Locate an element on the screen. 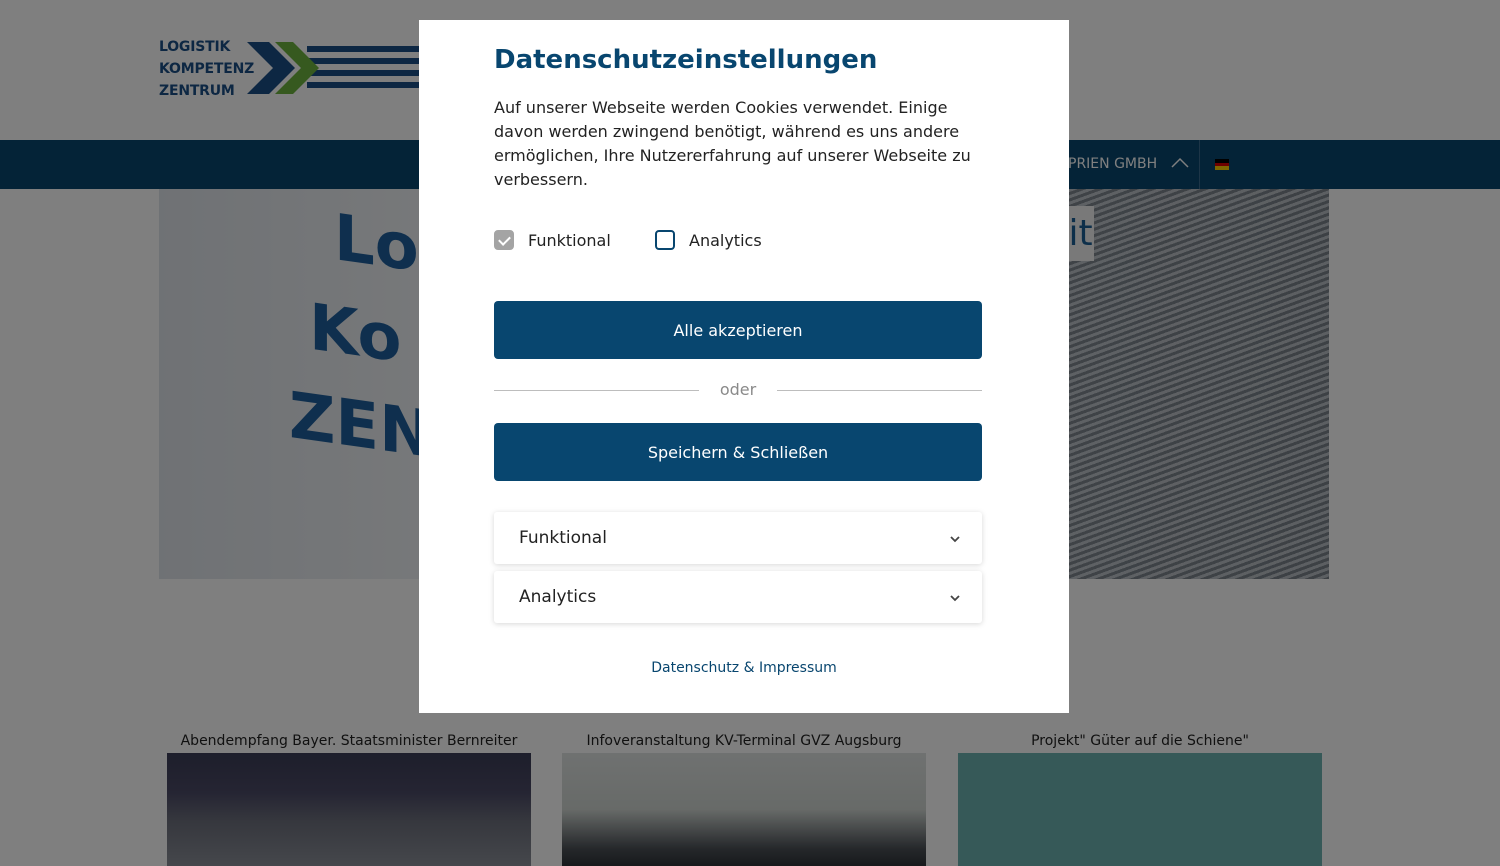 The image size is (1500, 866). accordion-funktional: Funktional is located at coordinates (738, 538).